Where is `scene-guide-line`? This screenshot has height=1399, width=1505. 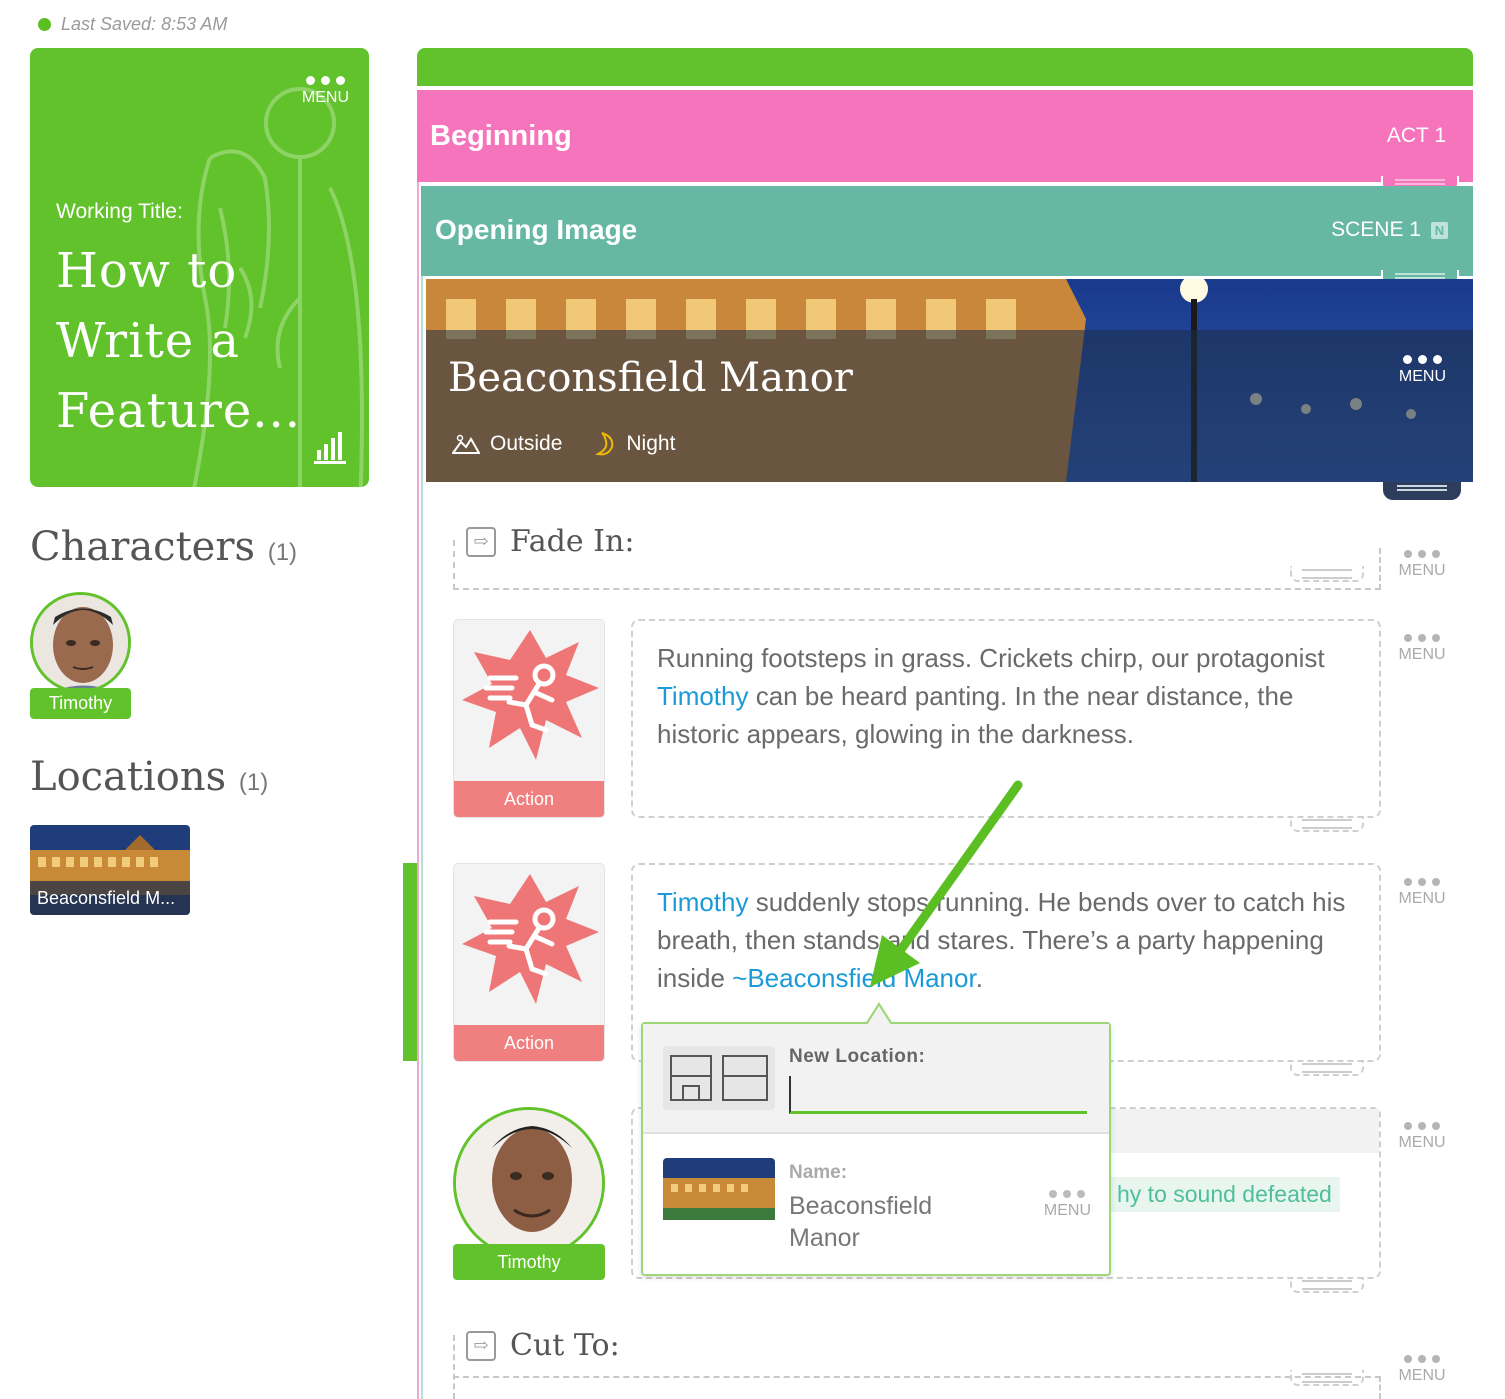 scene-guide-line is located at coordinates (422, 837).